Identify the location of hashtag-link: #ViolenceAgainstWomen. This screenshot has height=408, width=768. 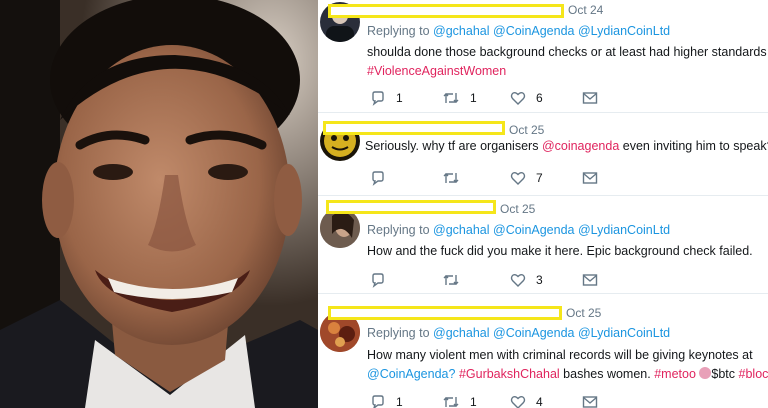
(436, 71).